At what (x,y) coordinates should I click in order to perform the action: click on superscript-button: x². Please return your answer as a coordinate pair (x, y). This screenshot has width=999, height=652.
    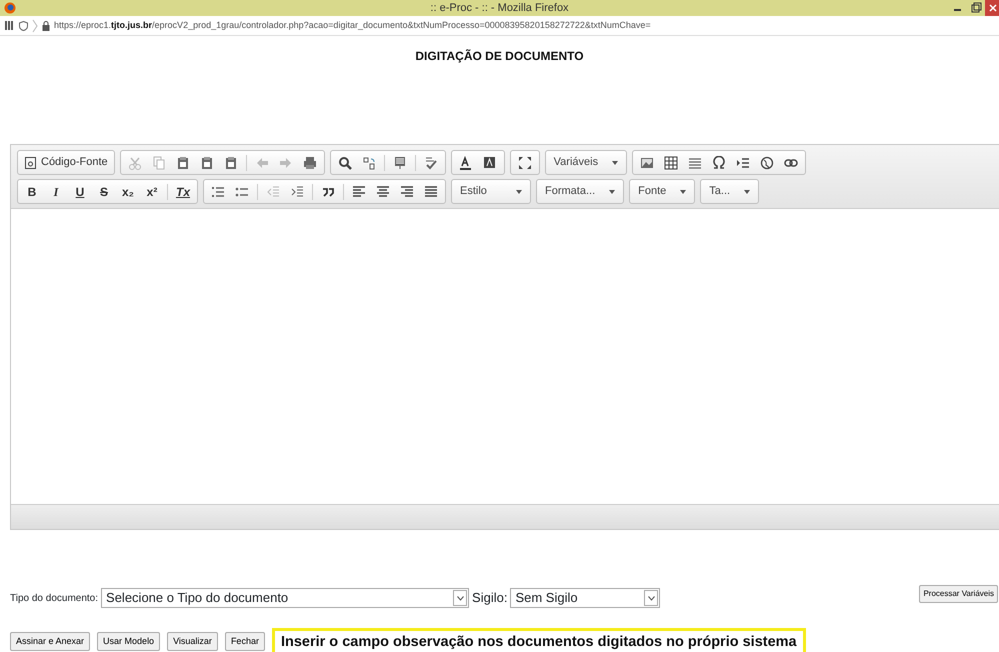
    Looking at the image, I should click on (152, 191).